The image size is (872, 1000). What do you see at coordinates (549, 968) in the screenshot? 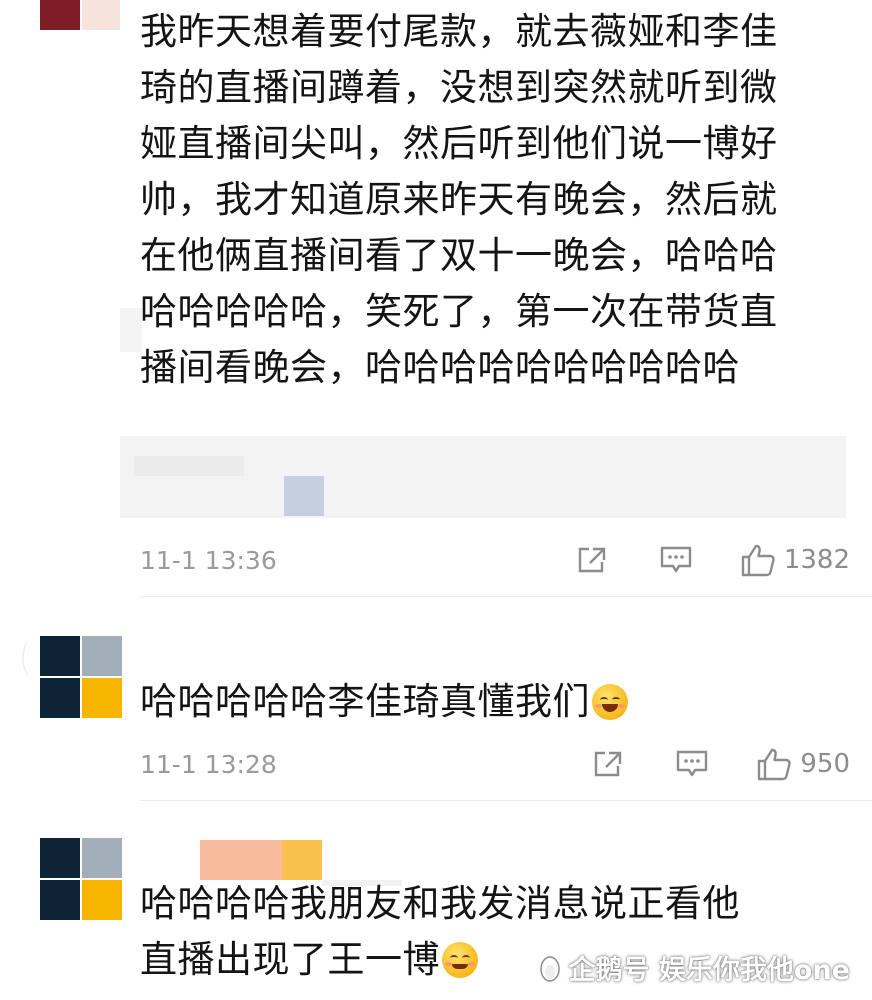
I see `penguin-icon` at bounding box center [549, 968].